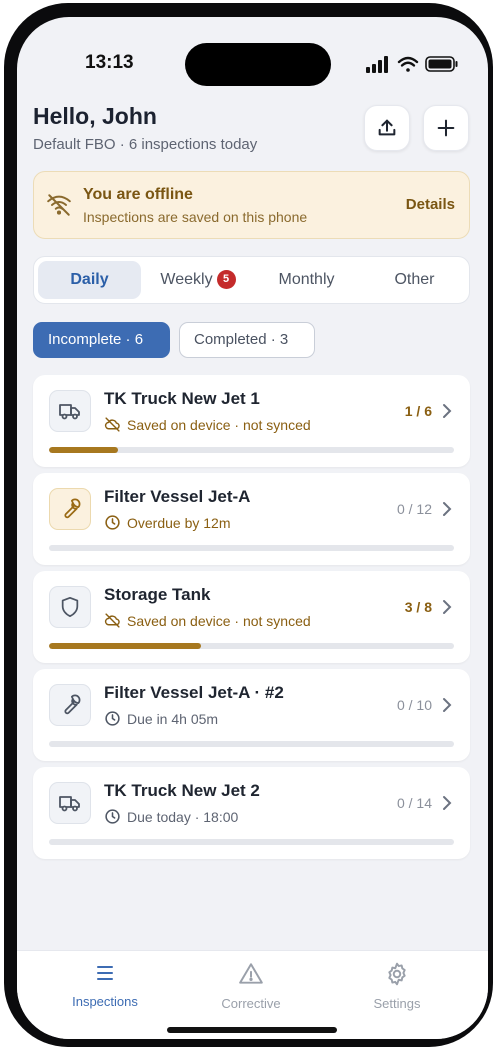 Image resolution: width=497 pixels, height=1050 pixels. Describe the element at coordinates (247, 340) in the screenshot. I see `filter-completed: Completed · 3` at that location.